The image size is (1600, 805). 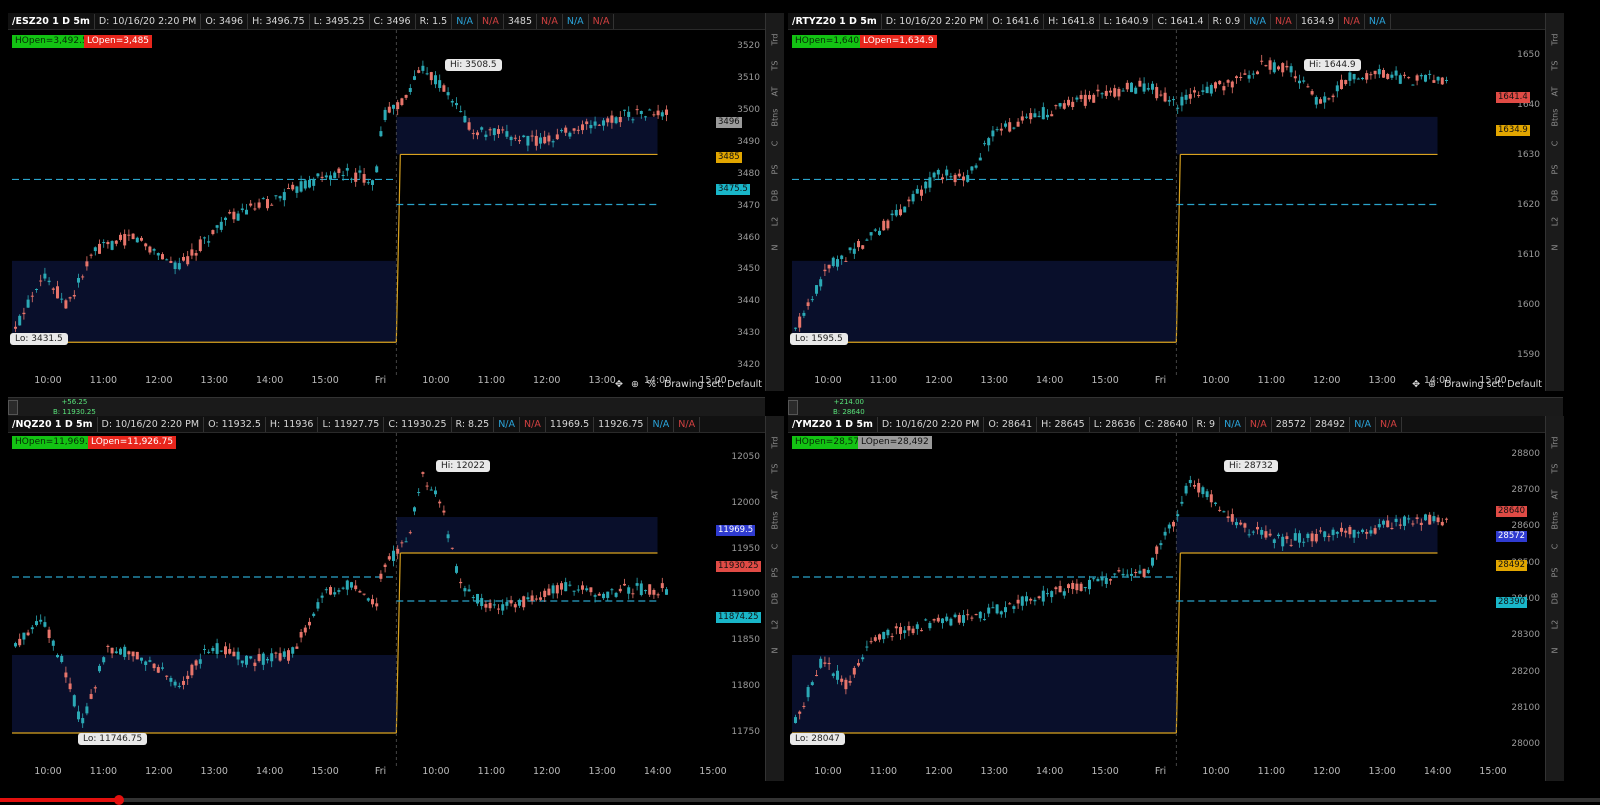 I want to click on info-field: C: 28640, so click(x=1166, y=424).